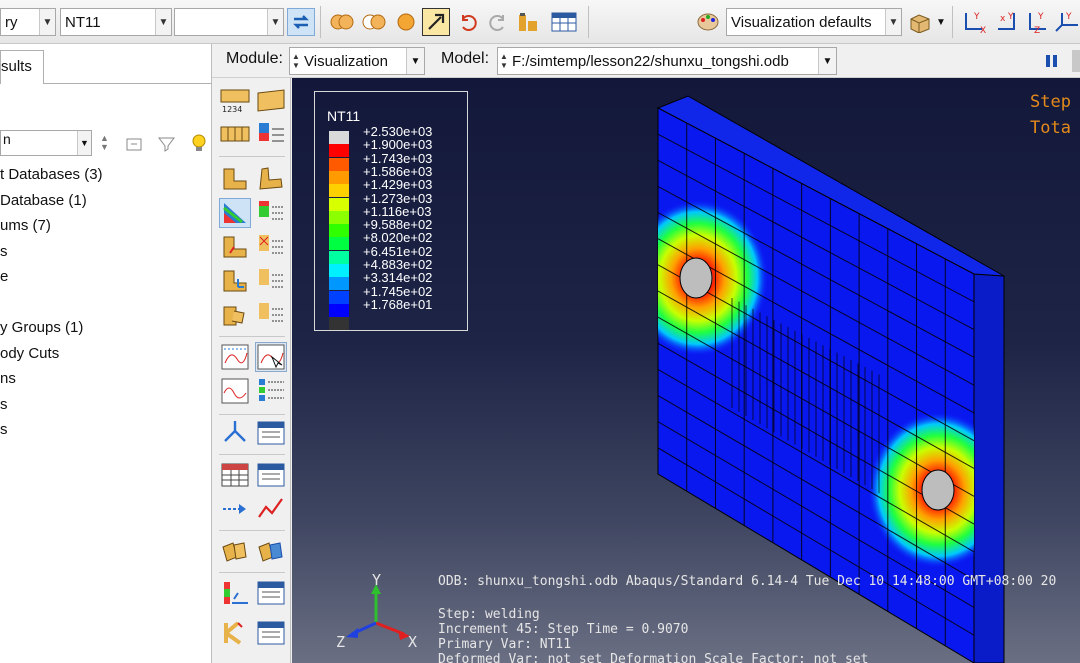 The image size is (1080, 663). I want to click on material-orientations-icon, so click(235, 281).